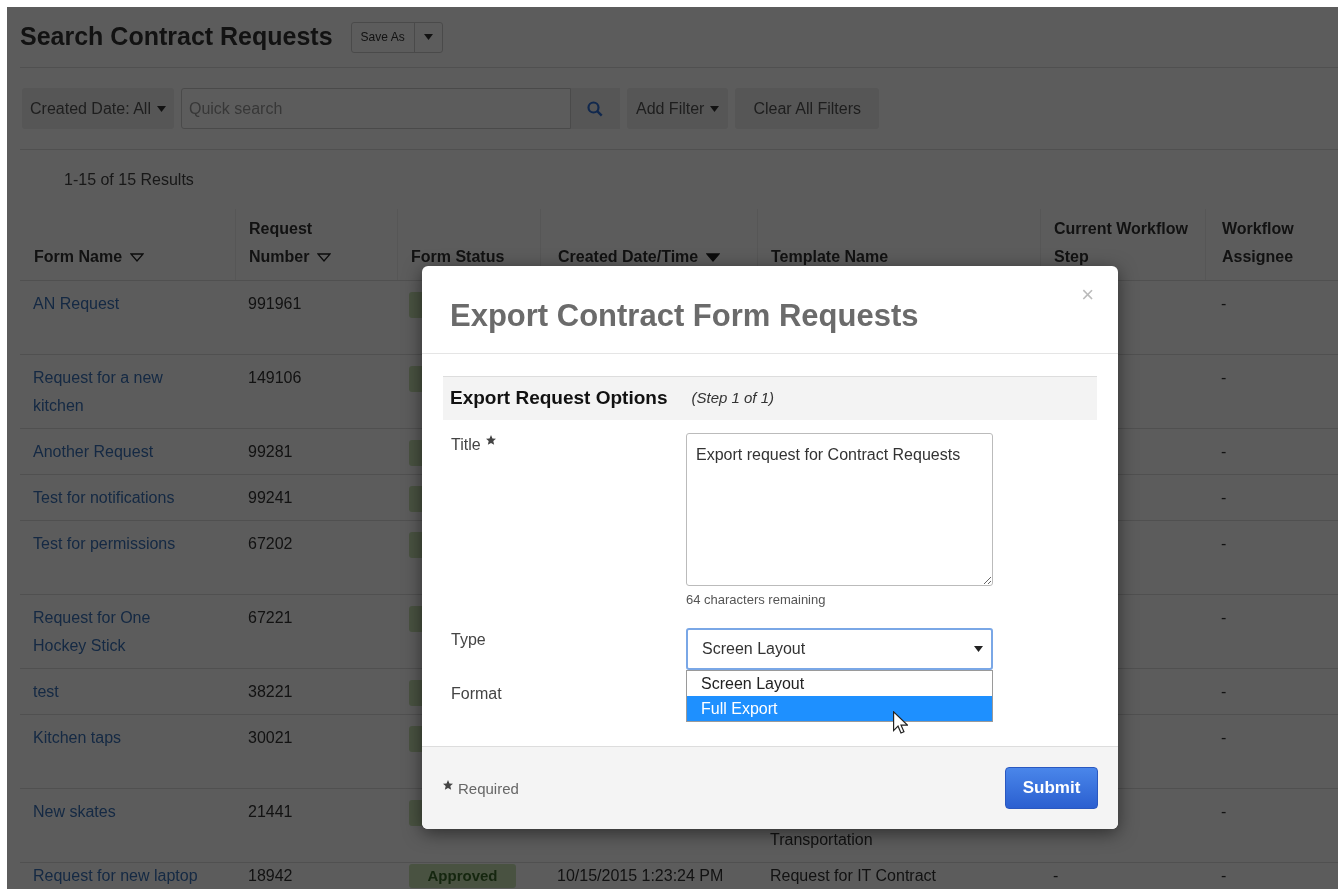 The height and width of the screenshot is (889, 1338). Describe the element at coordinates (270, 811) in the screenshot. I see `request-number: 21441` at that location.